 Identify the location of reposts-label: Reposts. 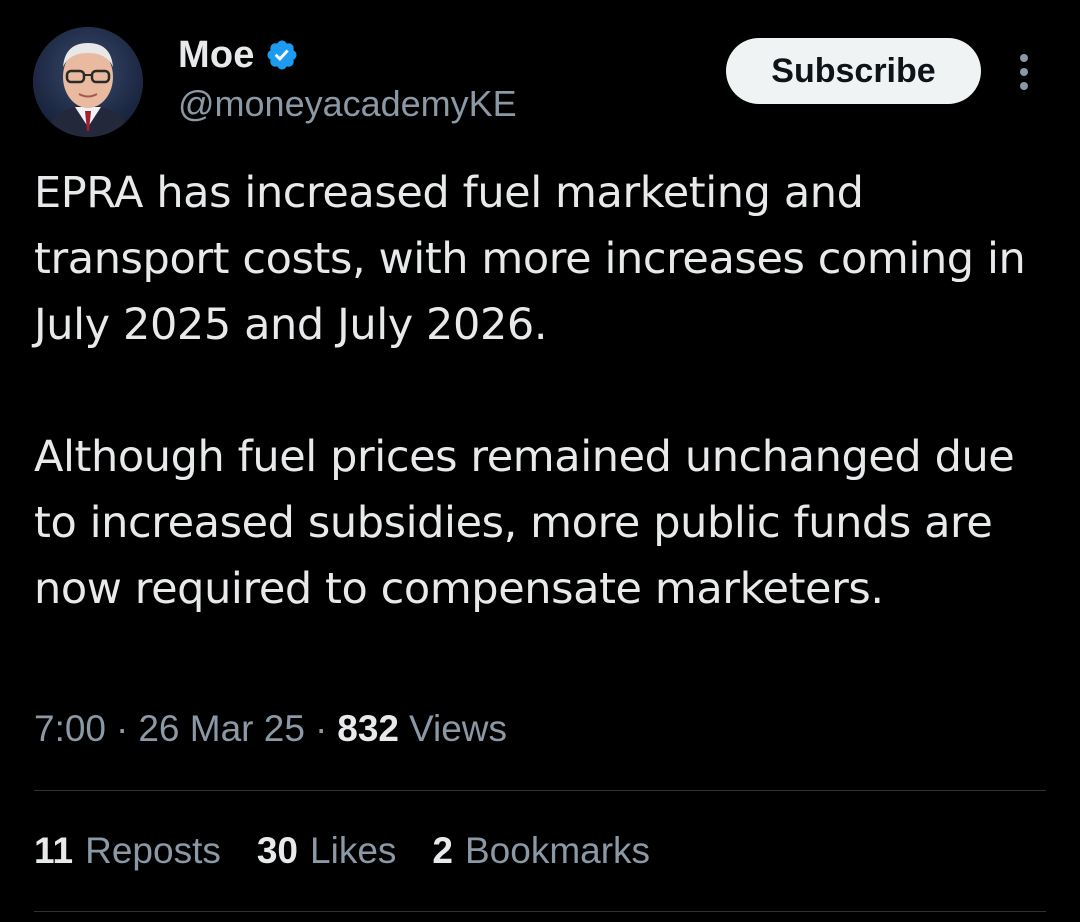
(153, 850).